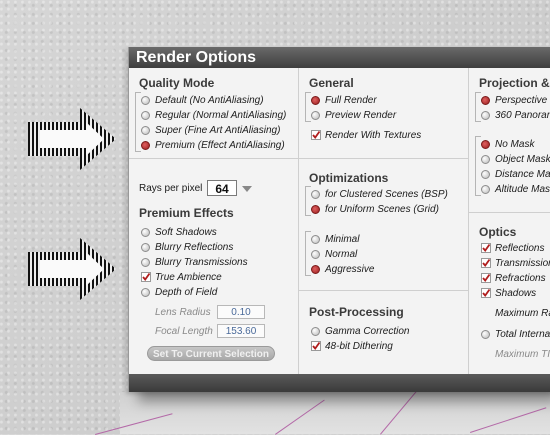  What do you see at coordinates (184, 331) in the screenshot?
I see `focal-length-label: Focal Length` at bounding box center [184, 331].